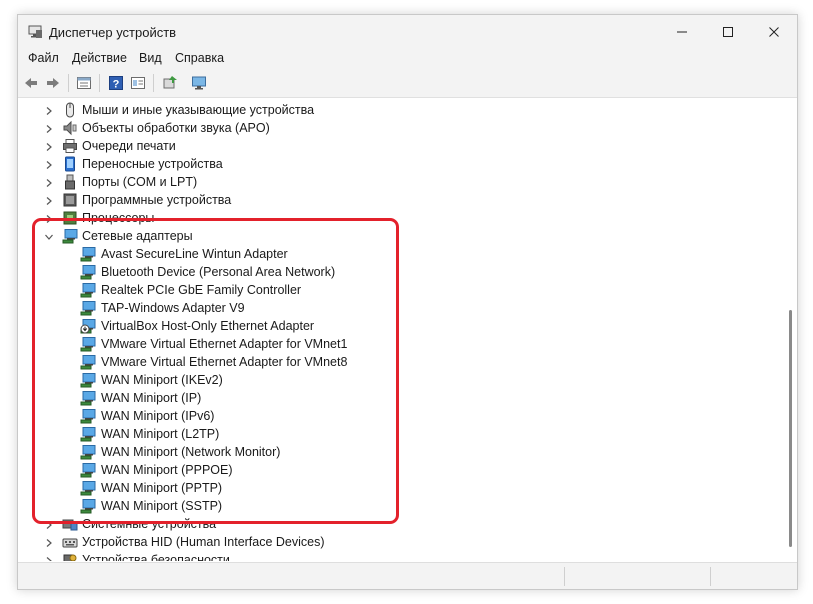 This screenshot has width=813, height=604. What do you see at coordinates (388, 399) in the screenshot?
I see `network-adapter-row: WAN Miniport (IP)` at bounding box center [388, 399].